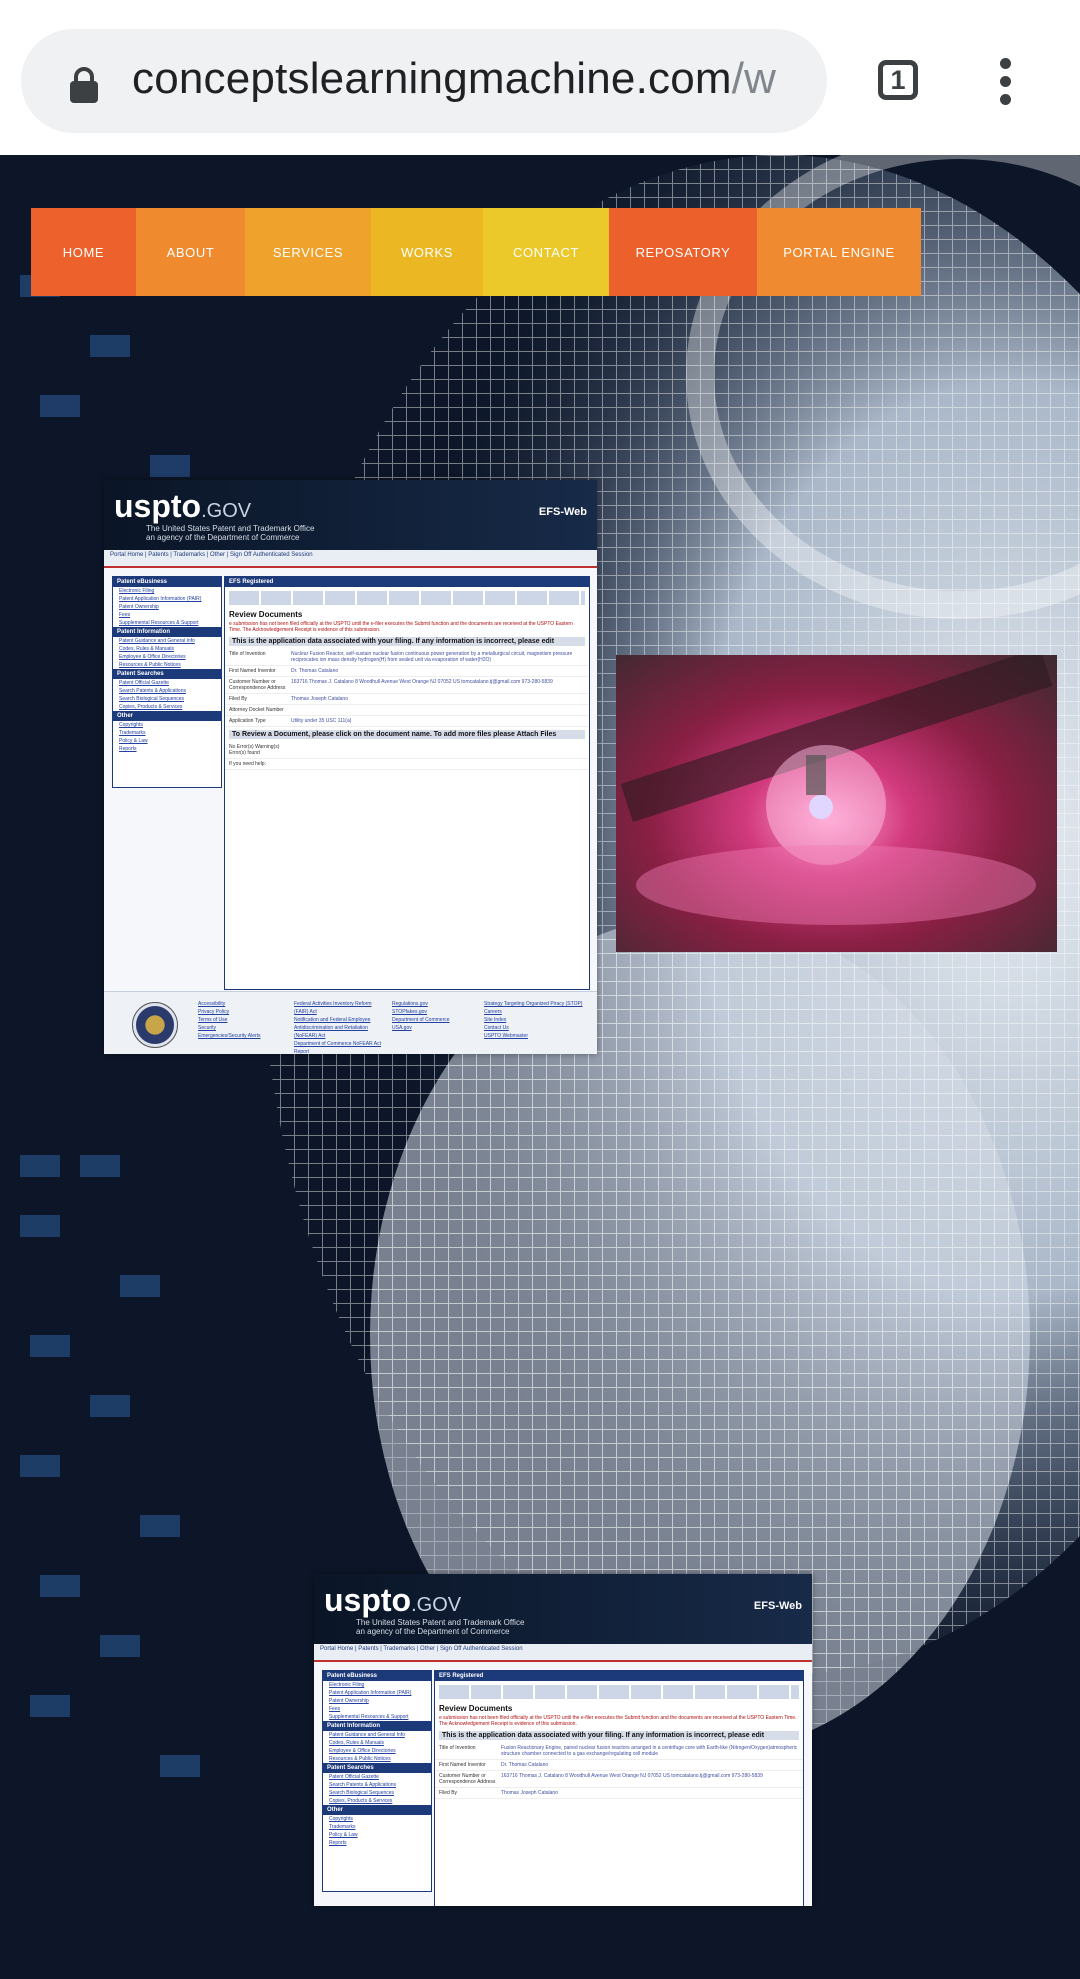 The width and height of the screenshot is (1080, 1979). I want to click on overflow-menu-icon, so click(1006, 82).